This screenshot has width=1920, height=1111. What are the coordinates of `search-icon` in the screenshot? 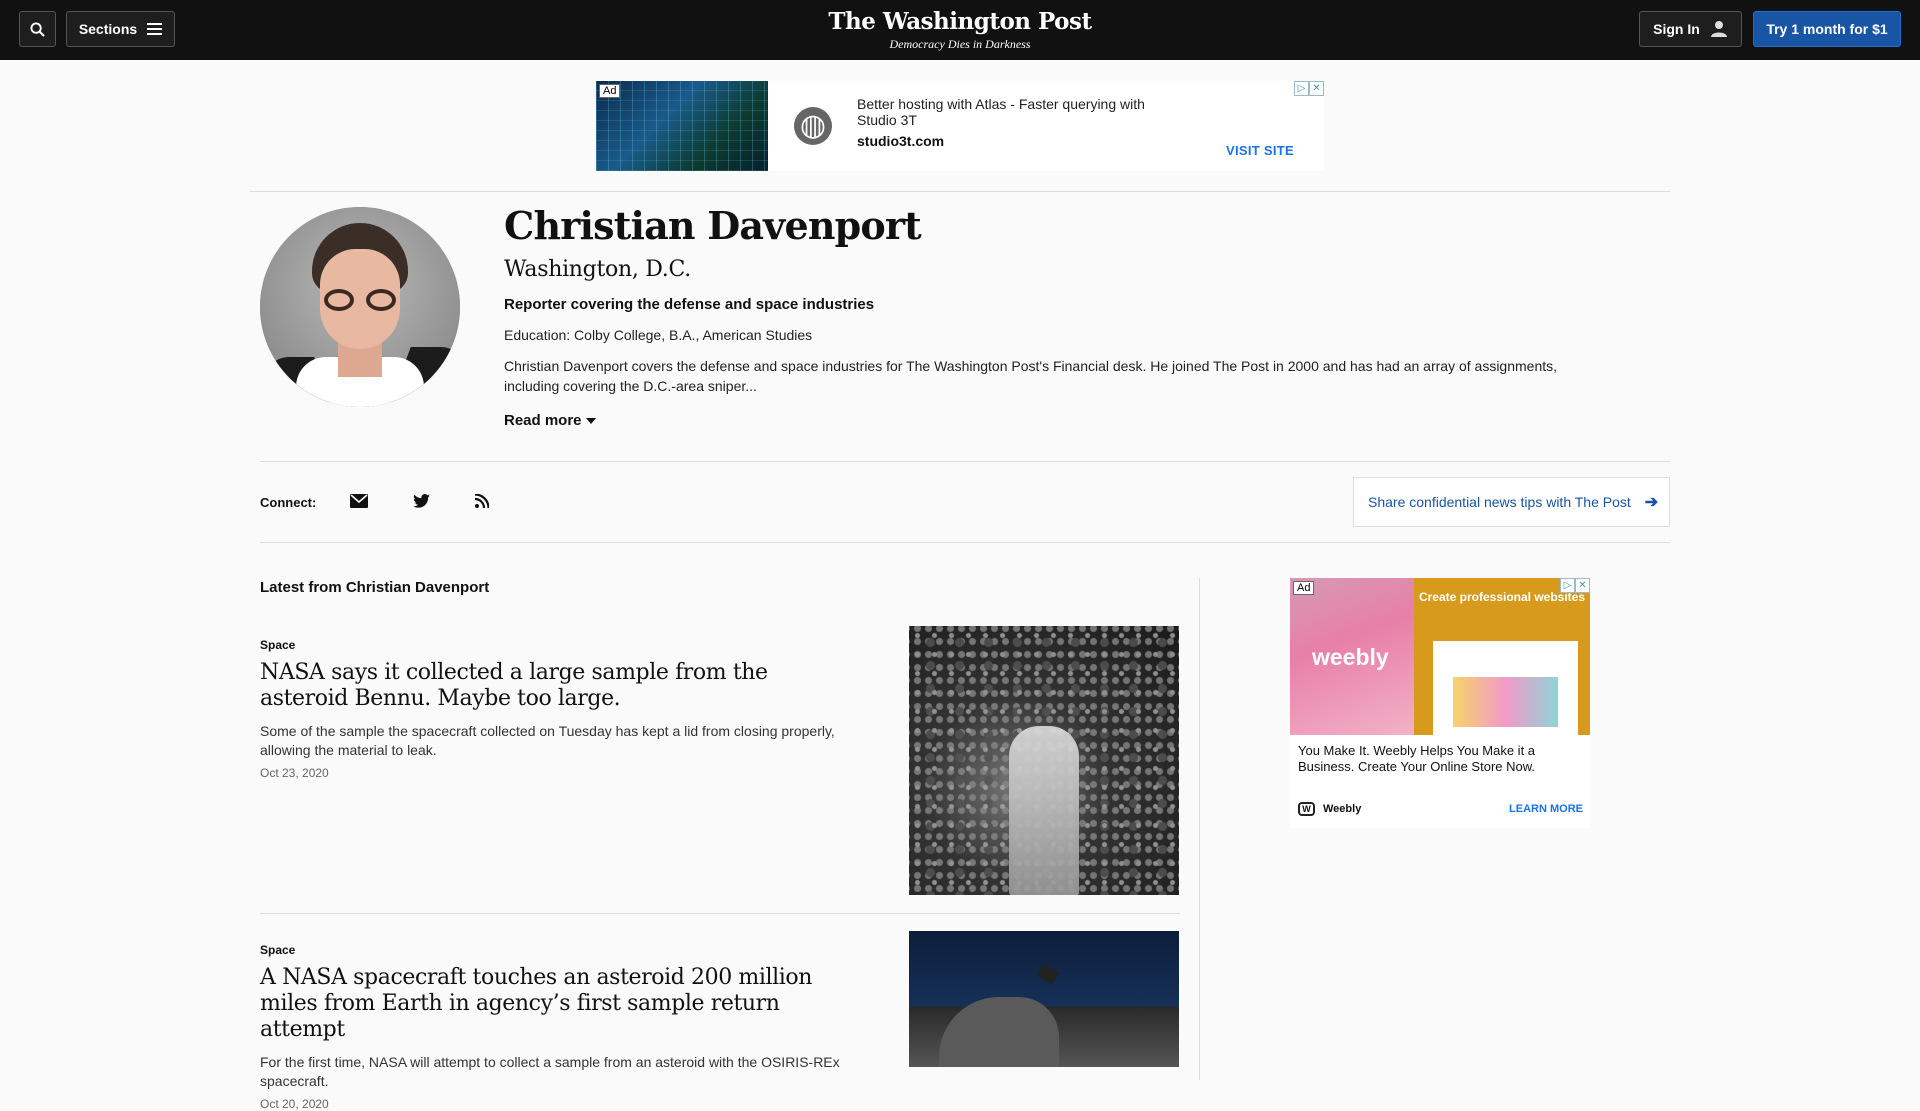 It's located at (37, 29).